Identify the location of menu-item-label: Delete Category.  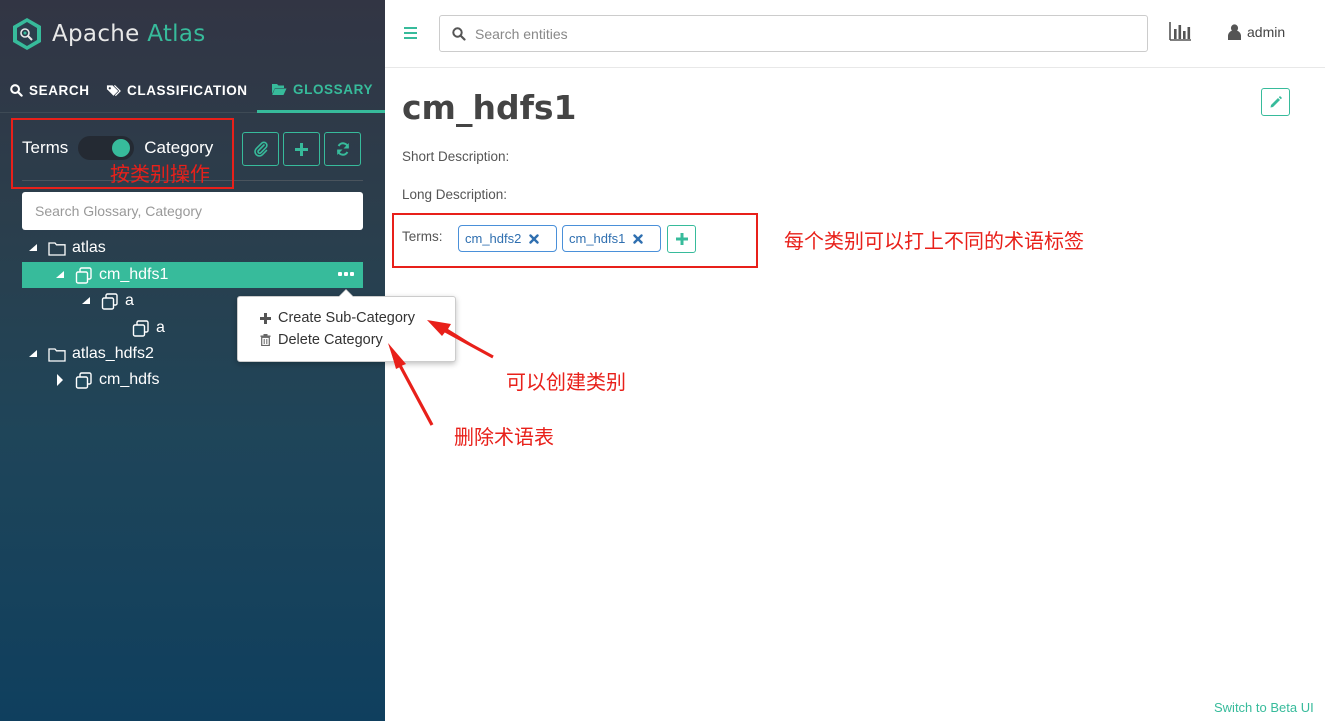
(330, 340).